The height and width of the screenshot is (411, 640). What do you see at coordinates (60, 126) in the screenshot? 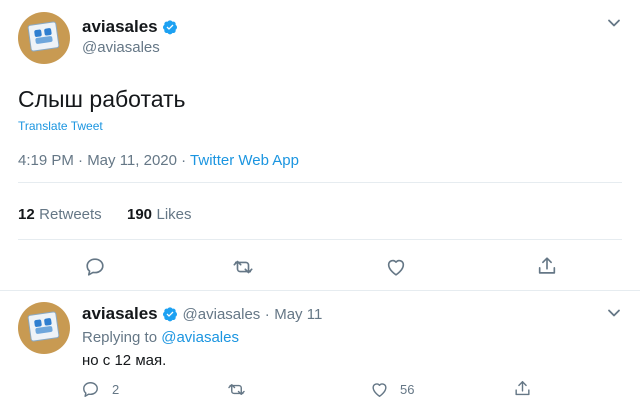
I see `translate-tweet-link: Translate Tweet` at bounding box center [60, 126].